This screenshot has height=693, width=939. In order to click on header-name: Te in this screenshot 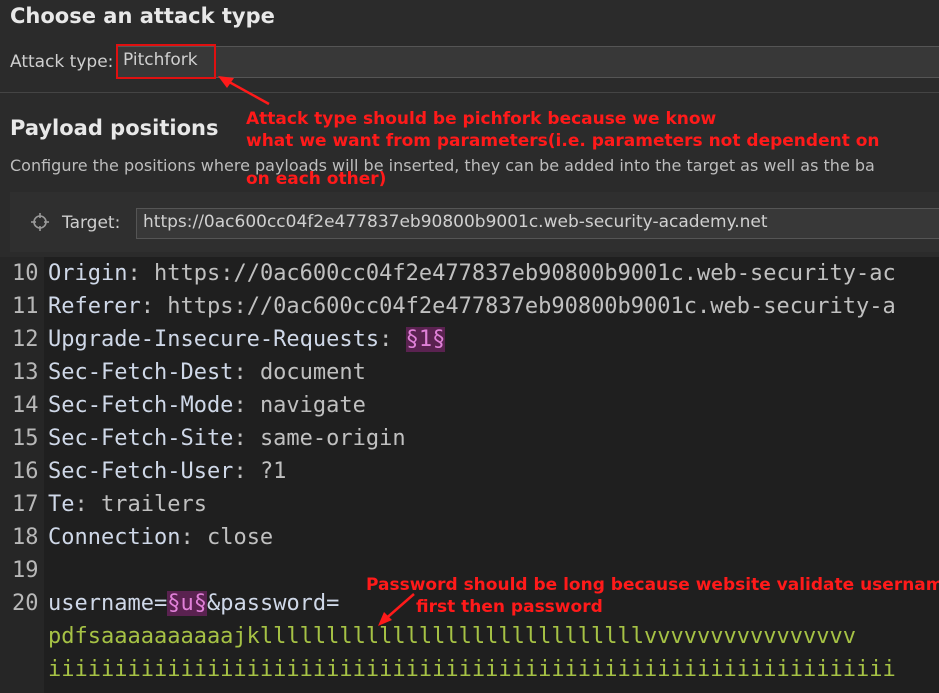, I will do `click(61, 504)`.